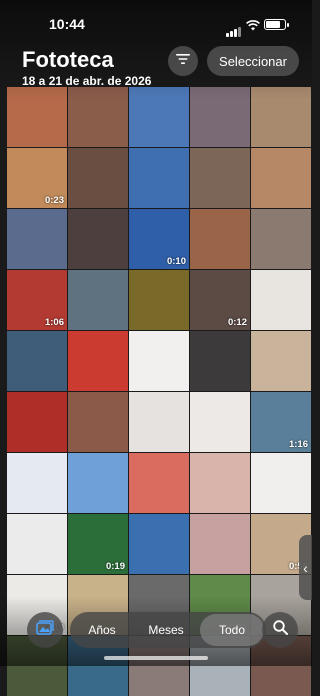 This screenshot has height=696, width=320. I want to click on filter-icon, so click(183, 61).